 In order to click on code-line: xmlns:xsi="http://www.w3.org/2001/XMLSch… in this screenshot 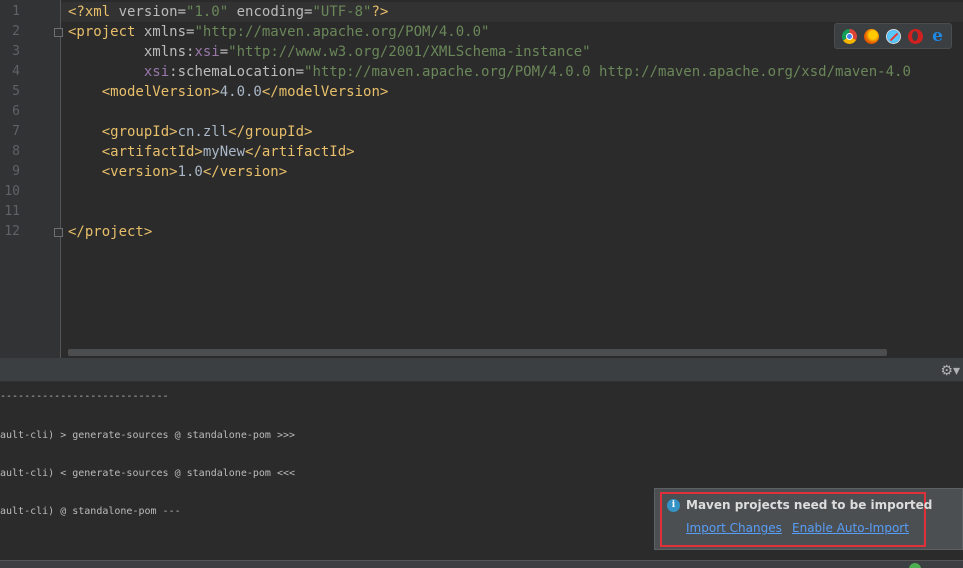, I will do `click(329, 52)`.